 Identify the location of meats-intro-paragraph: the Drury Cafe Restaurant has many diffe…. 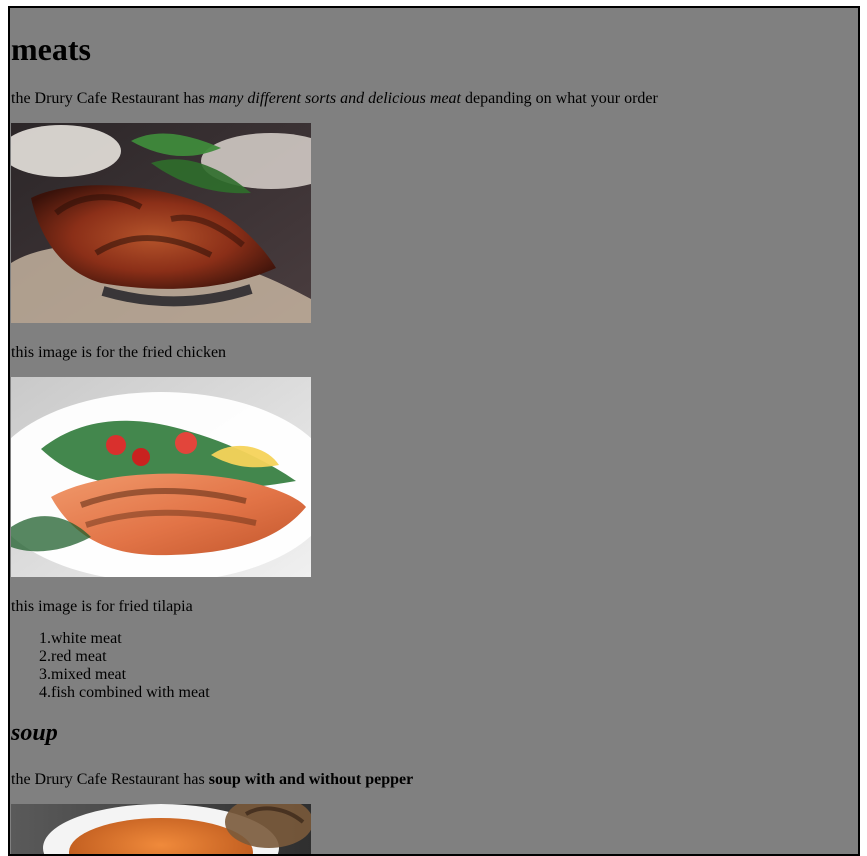
(334, 99).